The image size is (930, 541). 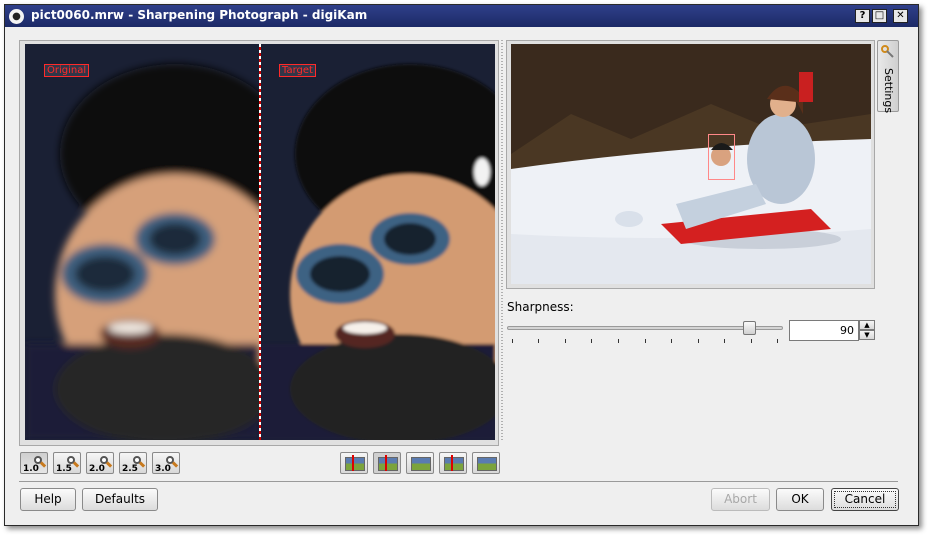 What do you see at coordinates (887, 51) in the screenshot?
I see `wrench-icon` at bounding box center [887, 51].